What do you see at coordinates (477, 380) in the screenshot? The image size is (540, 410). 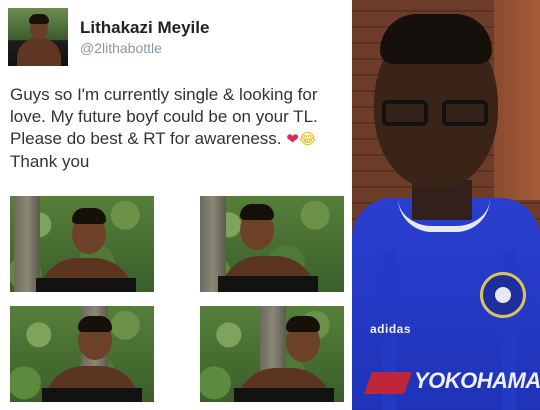 I see `jersey-sponsor-text: YOKOHAMA TYR` at bounding box center [477, 380].